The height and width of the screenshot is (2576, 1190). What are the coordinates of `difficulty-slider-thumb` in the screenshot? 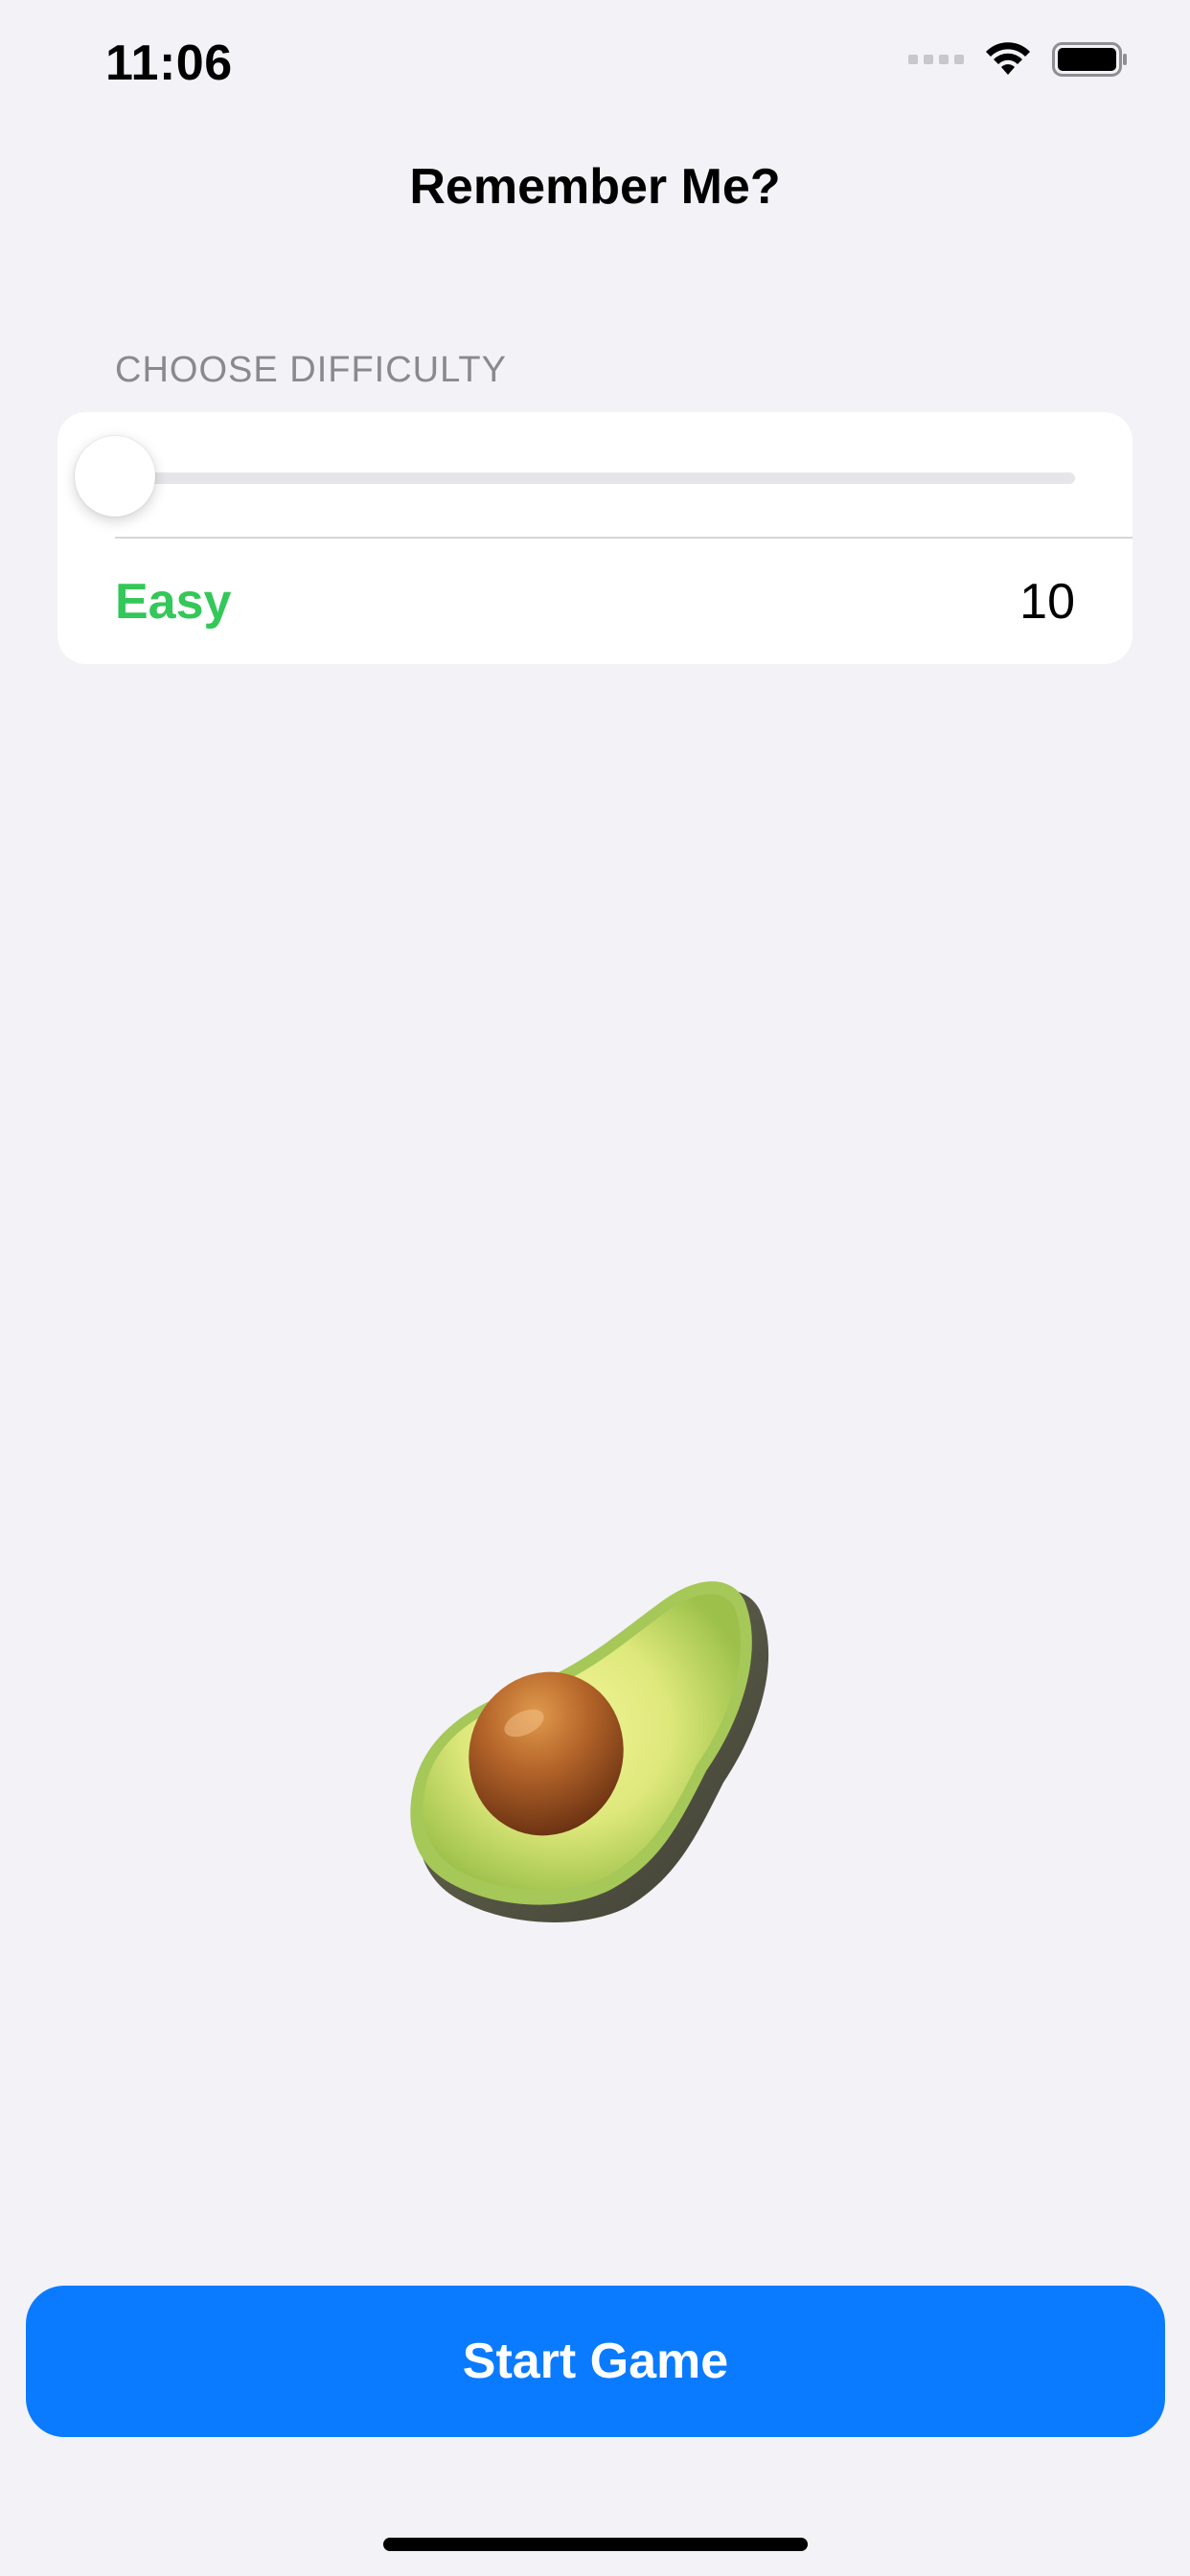 It's located at (115, 476).